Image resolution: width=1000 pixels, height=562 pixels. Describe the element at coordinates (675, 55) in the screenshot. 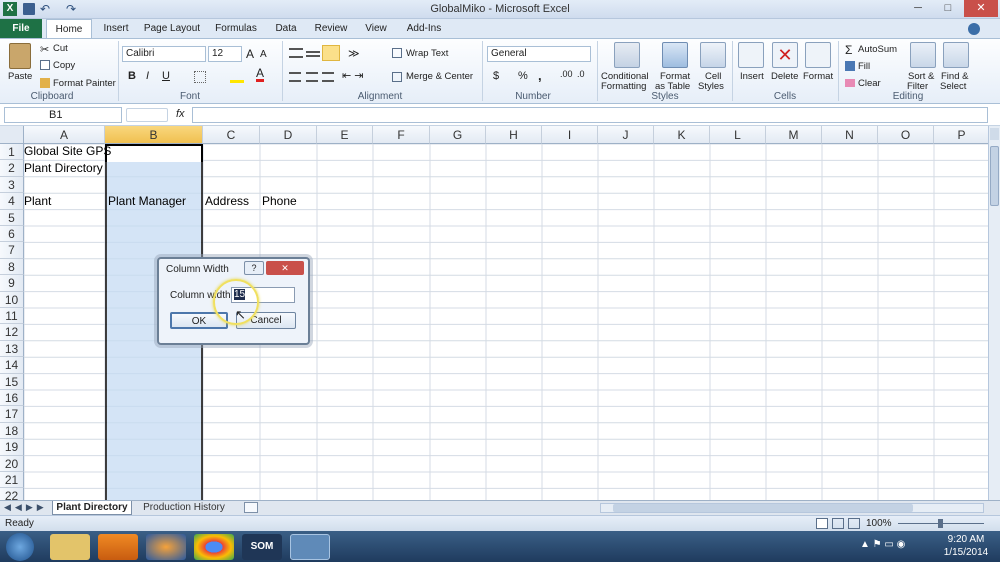

I see `format-as-table-icon` at that location.